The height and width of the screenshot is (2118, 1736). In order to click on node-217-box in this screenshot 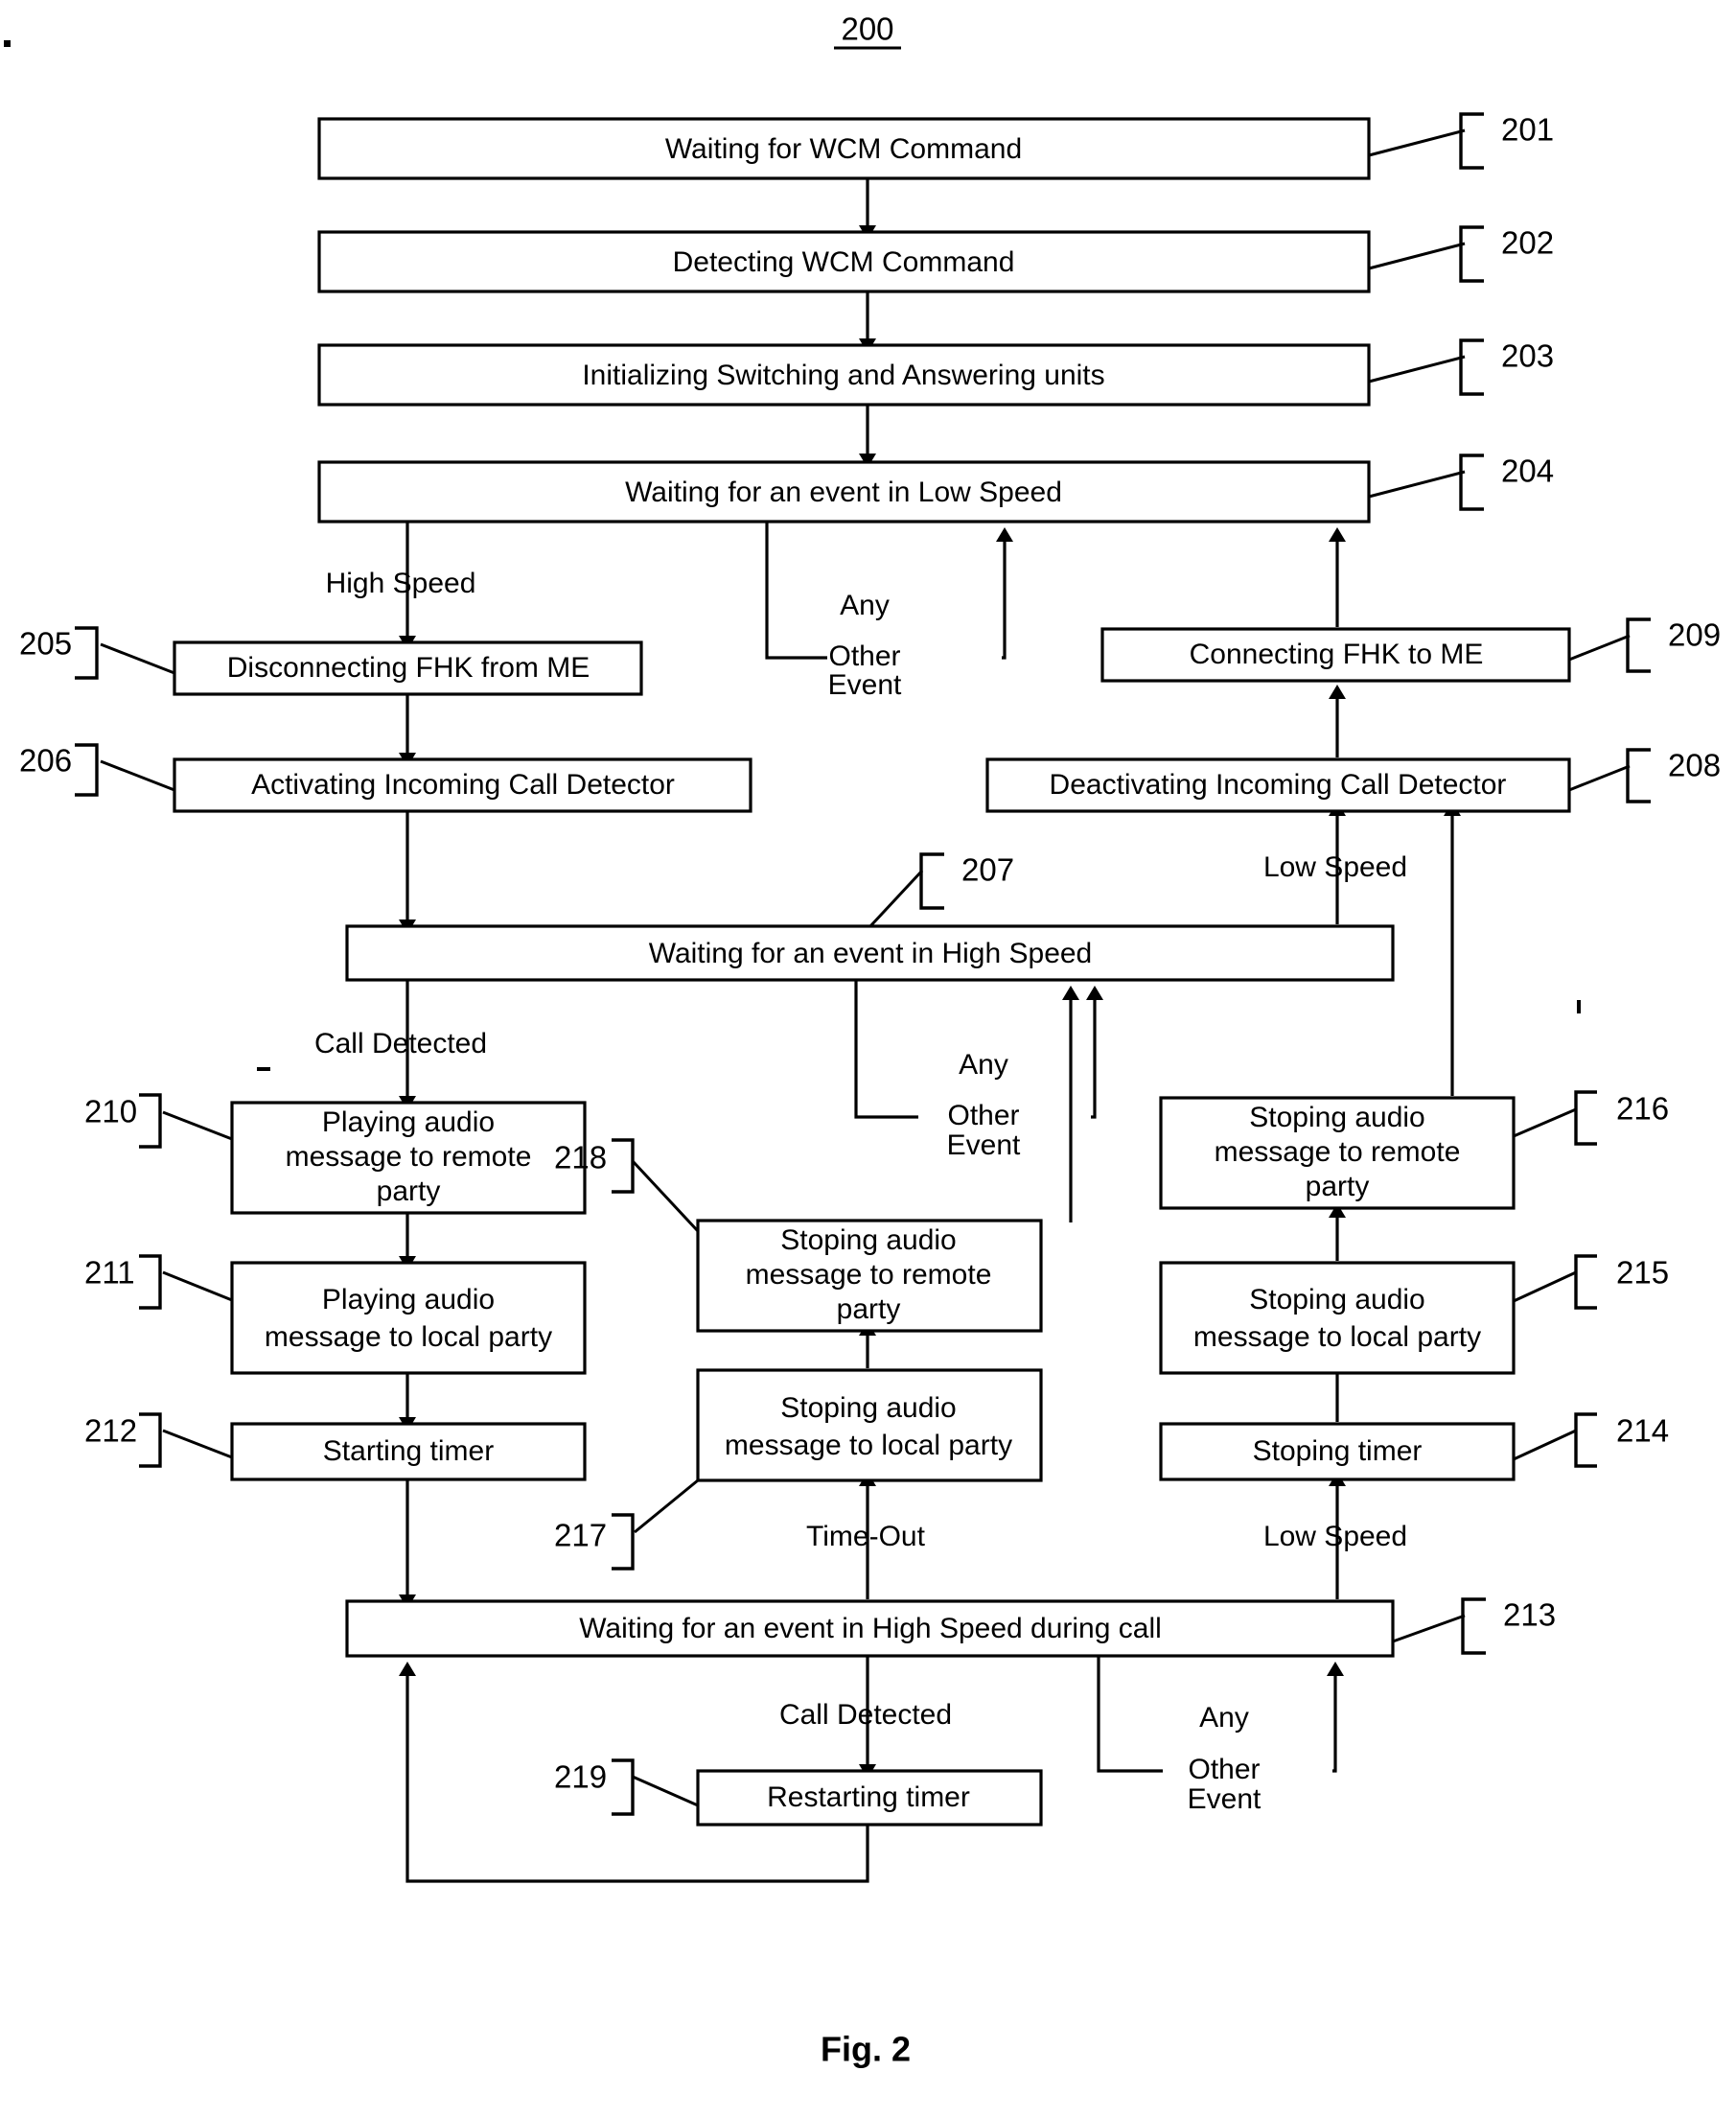, I will do `click(870, 1425)`.